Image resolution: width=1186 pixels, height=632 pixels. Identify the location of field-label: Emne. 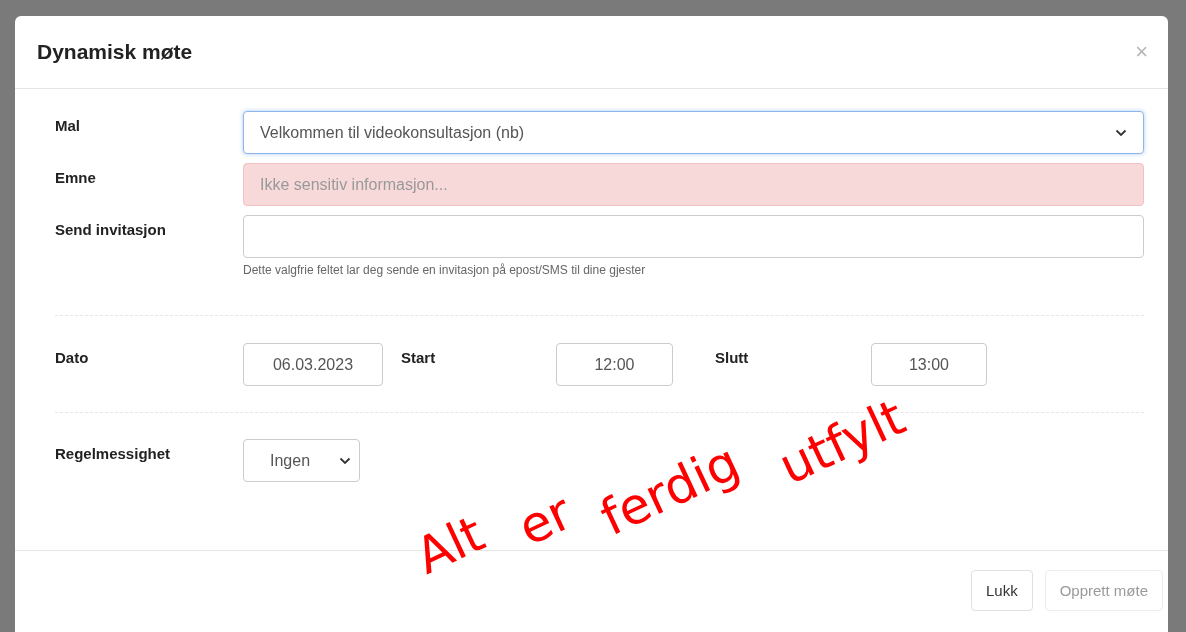
(75, 177).